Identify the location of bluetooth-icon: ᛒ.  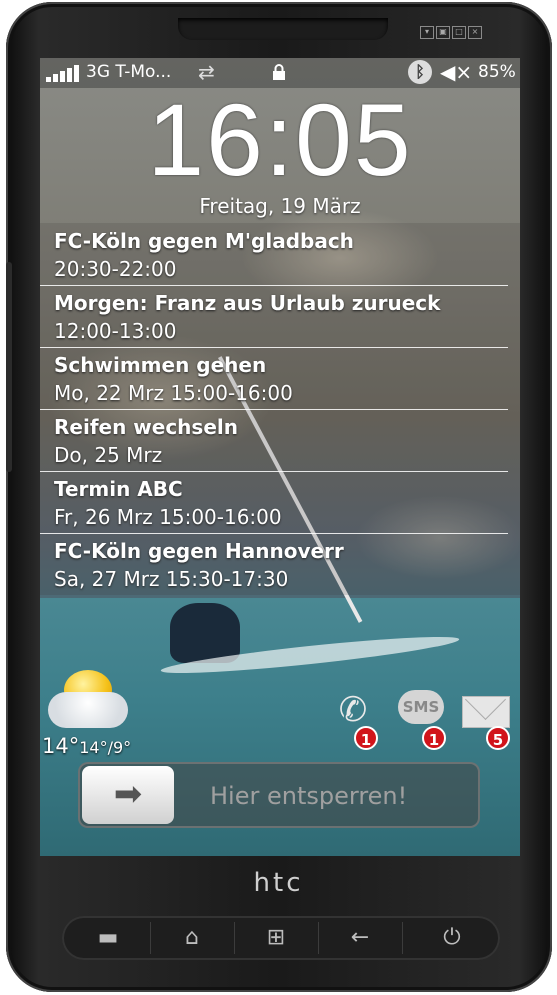
(420, 72).